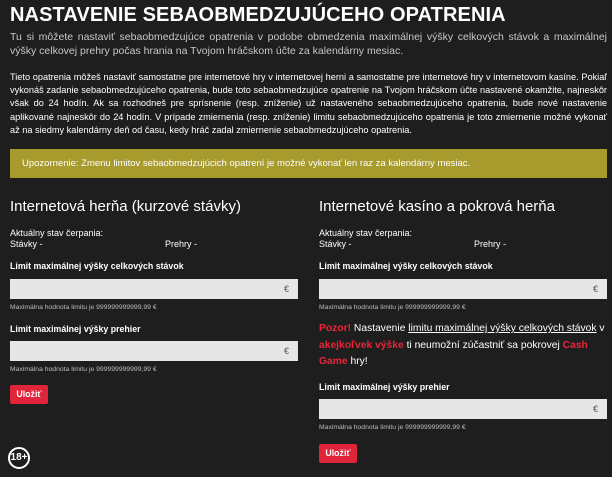 The height and width of the screenshot is (477, 612). I want to click on warning-any-amount: akejkoľvek výške, so click(361, 345).